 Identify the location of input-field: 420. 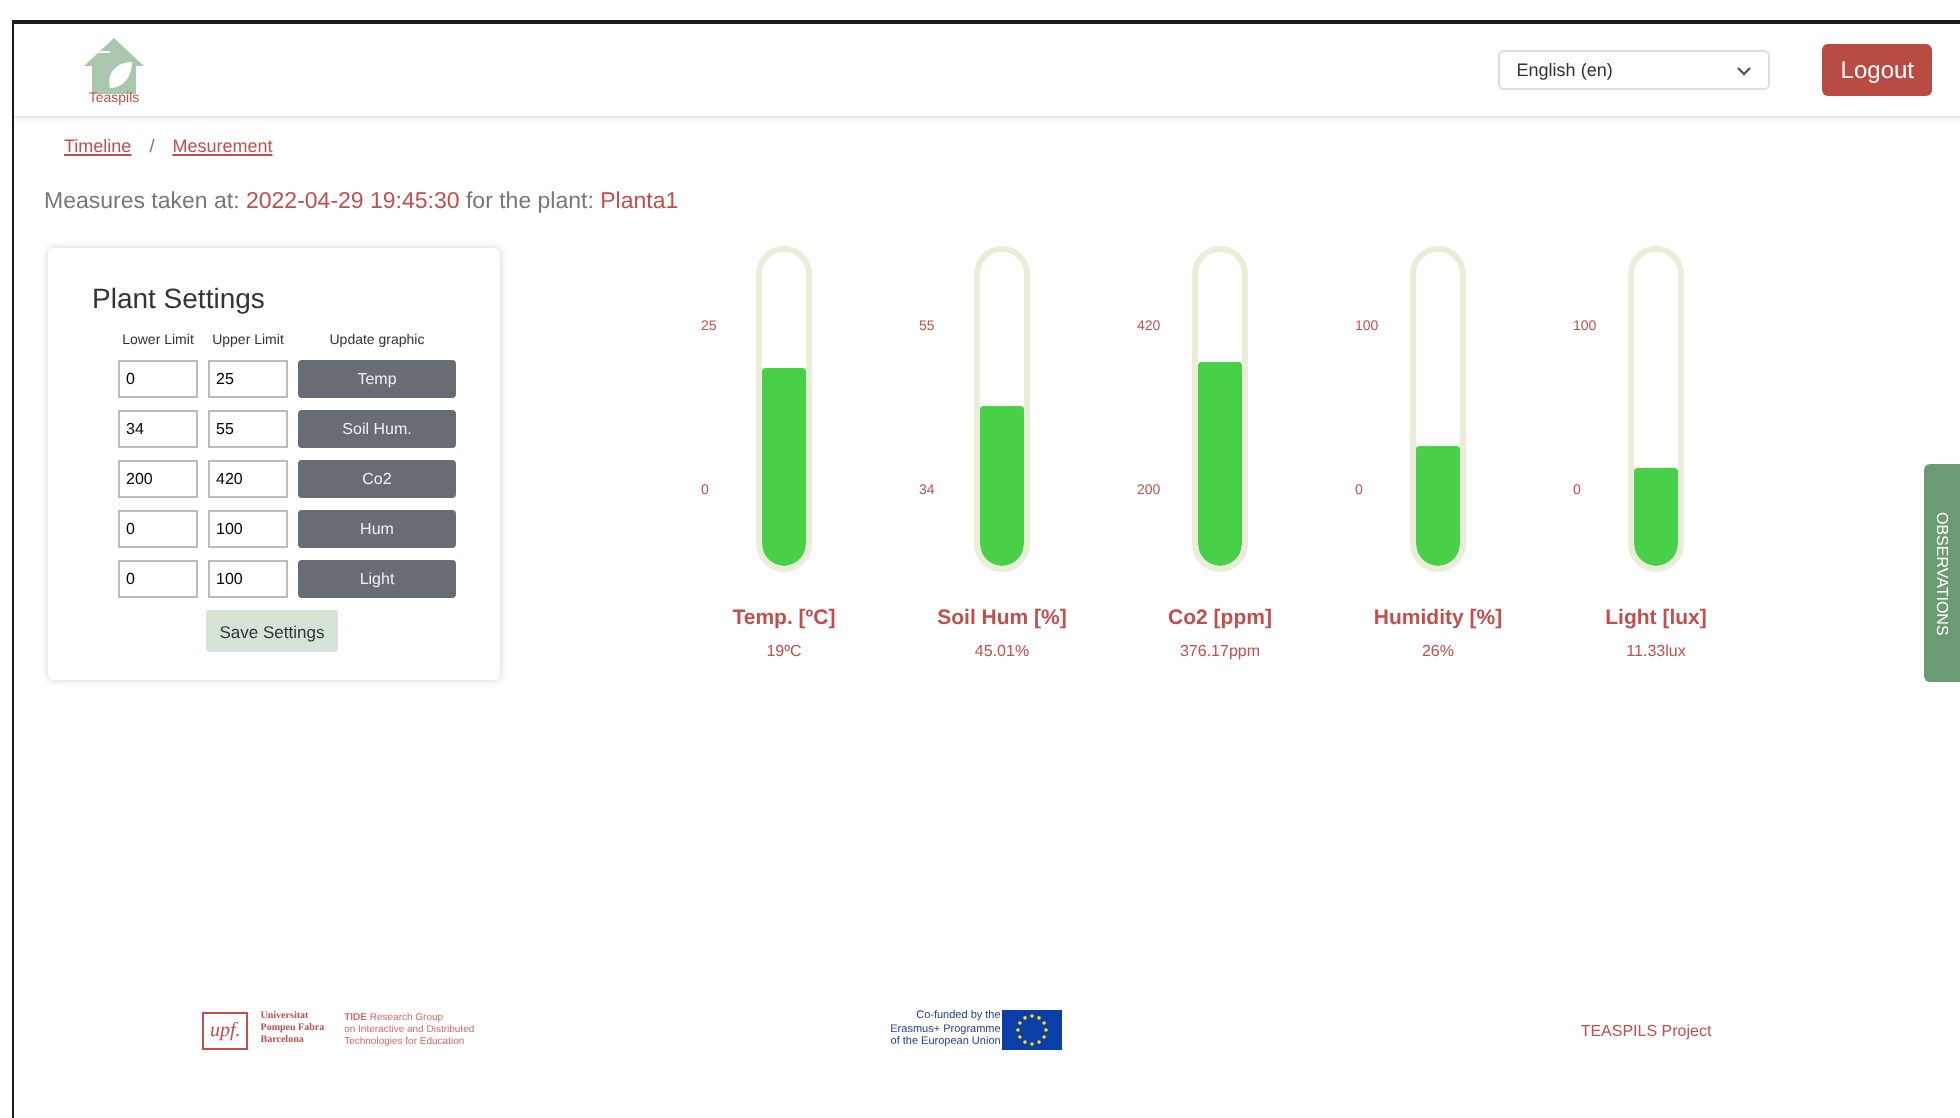
(248, 479).